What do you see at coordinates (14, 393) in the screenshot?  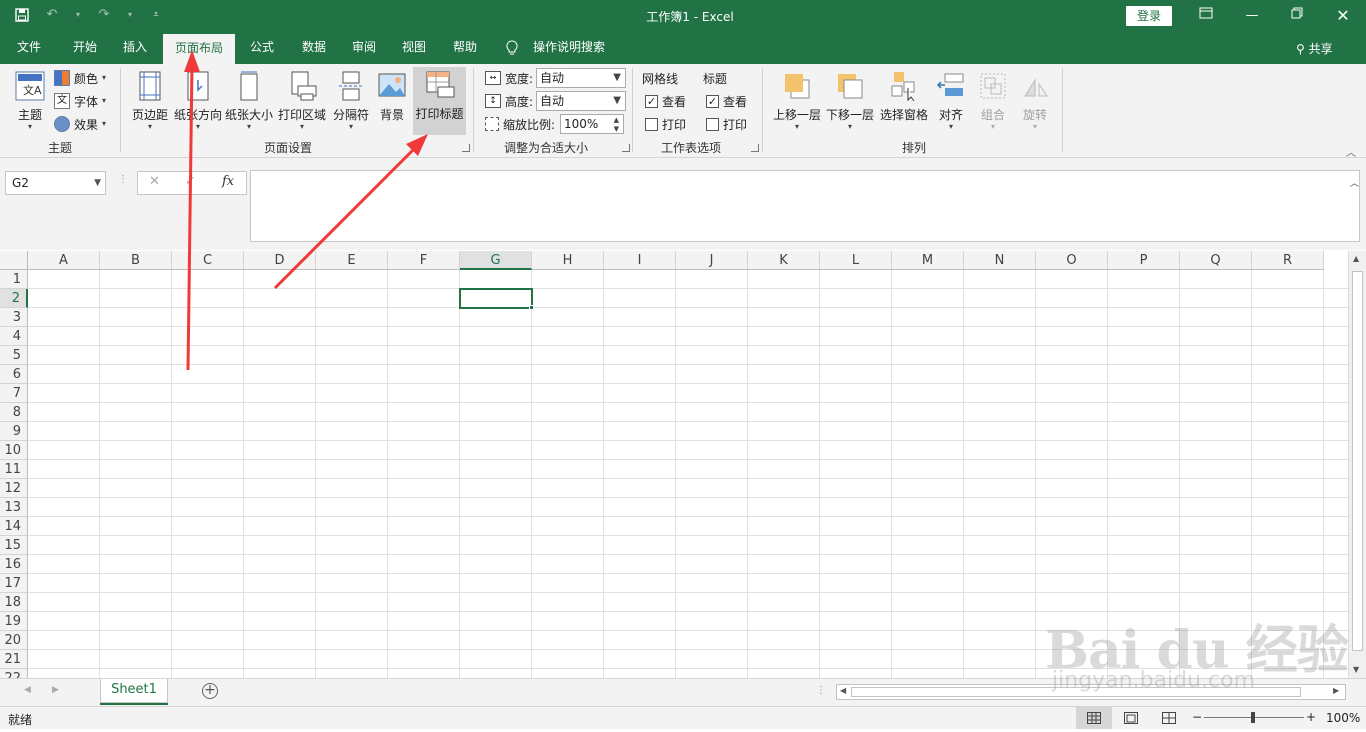 I see `row-header-7: 7` at bounding box center [14, 393].